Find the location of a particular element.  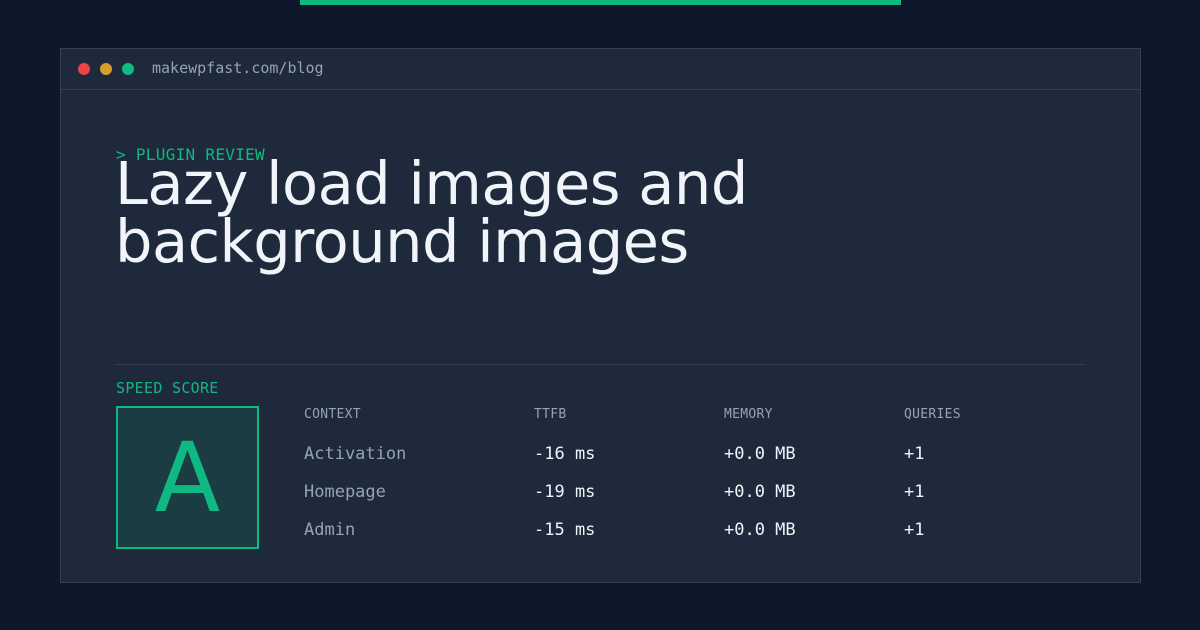

divider is located at coordinates (600, 364).